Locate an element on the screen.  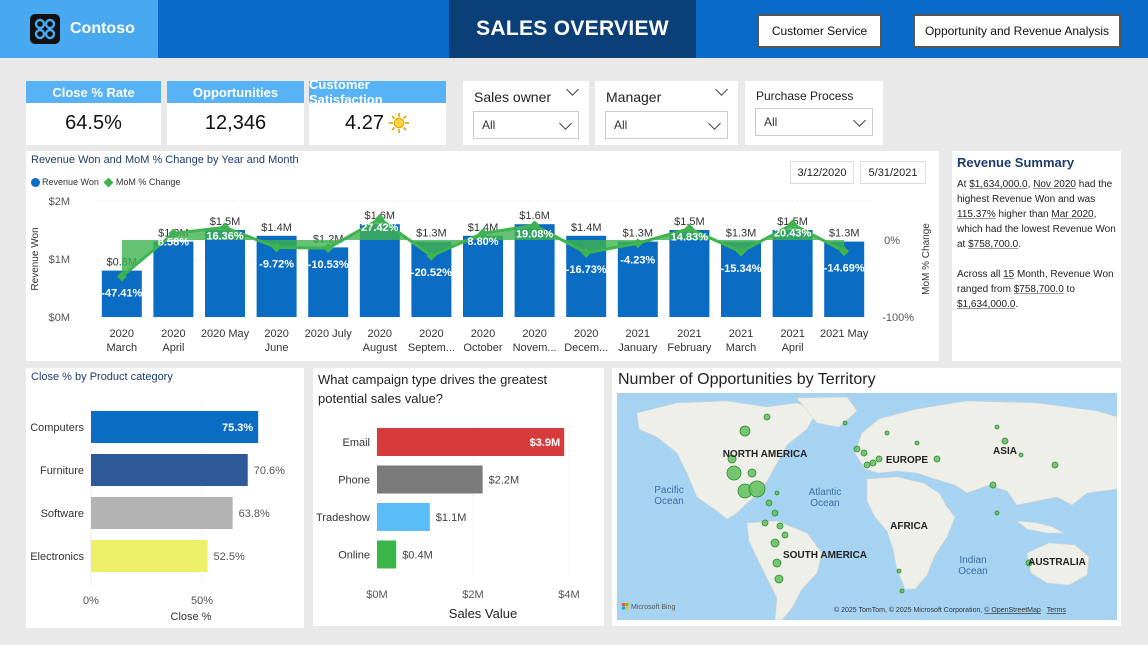
category-label: Email is located at coordinates (356, 443).